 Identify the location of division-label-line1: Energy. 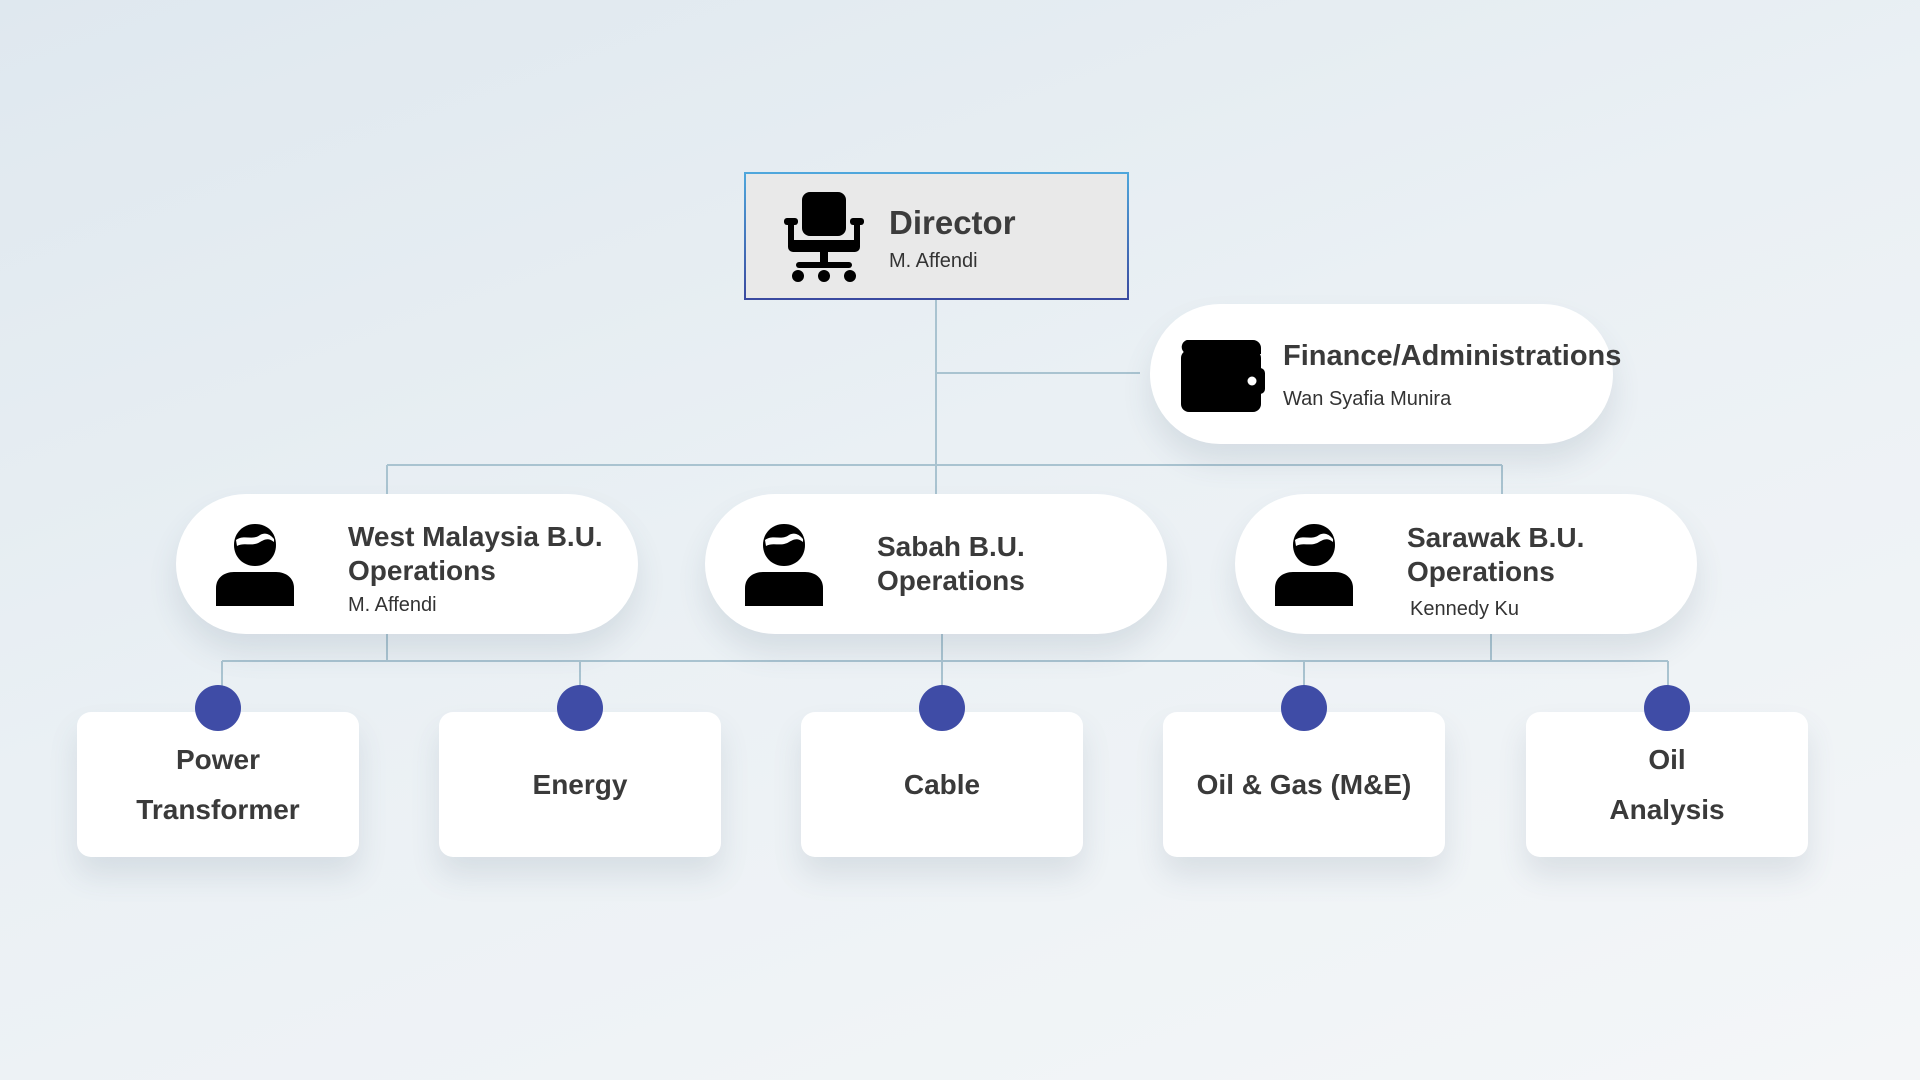
(580, 784).